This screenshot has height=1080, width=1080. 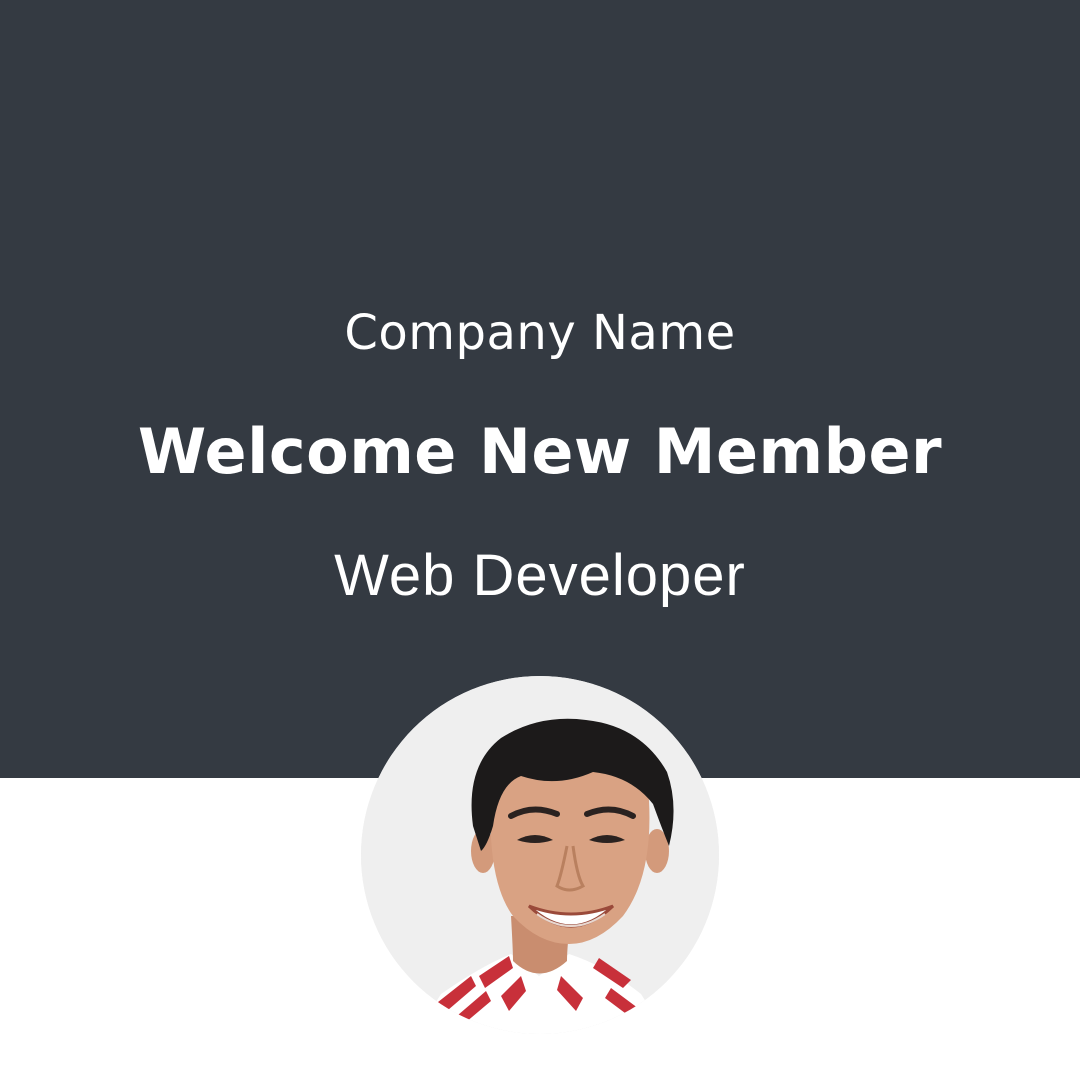 What do you see at coordinates (540, 575) in the screenshot?
I see `member-role: Web Developer` at bounding box center [540, 575].